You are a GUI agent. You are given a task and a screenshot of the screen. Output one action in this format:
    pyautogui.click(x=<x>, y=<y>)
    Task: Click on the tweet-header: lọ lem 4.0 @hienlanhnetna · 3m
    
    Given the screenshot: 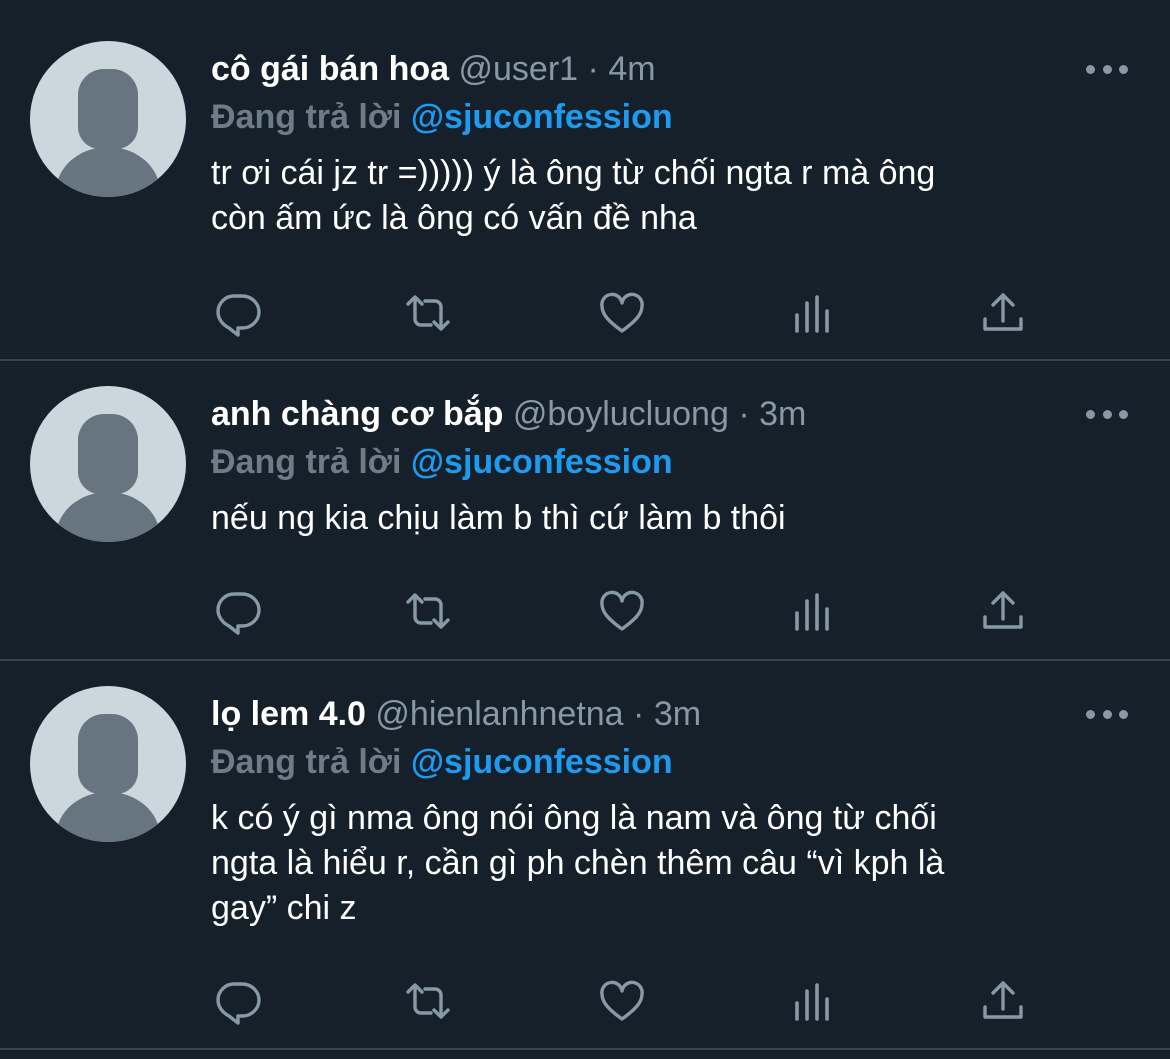 What is the action you would take?
    pyautogui.click(x=661, y=714)
    